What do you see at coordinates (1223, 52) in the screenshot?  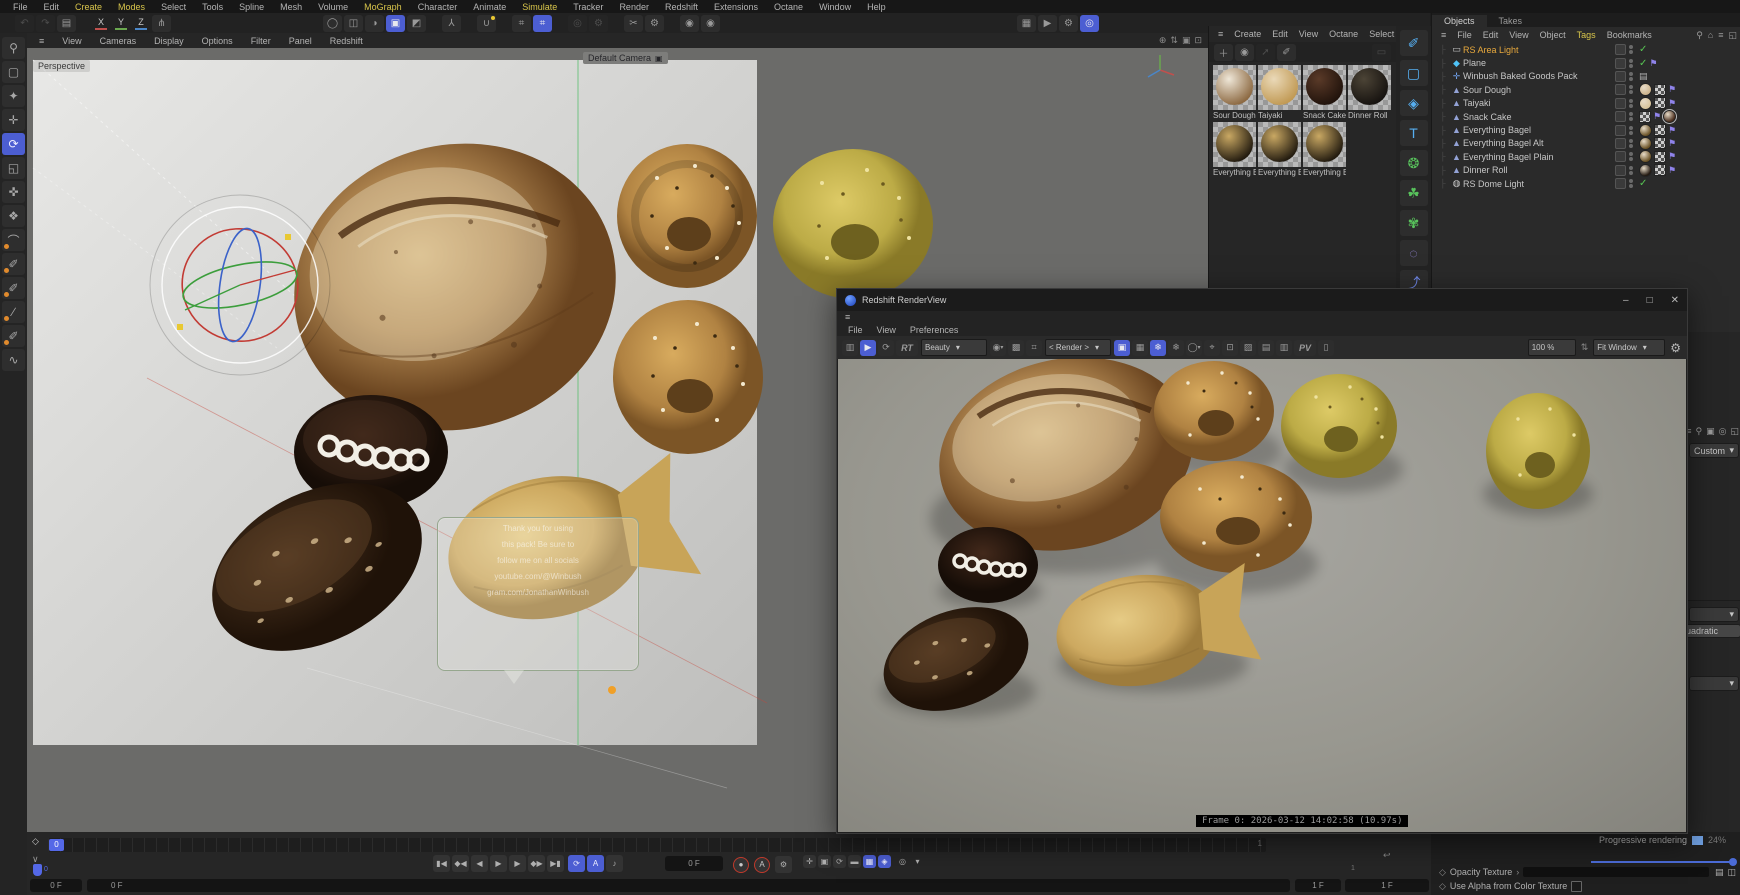 I see `add-material-icon: ＋` at bounding box center [1223, 52].